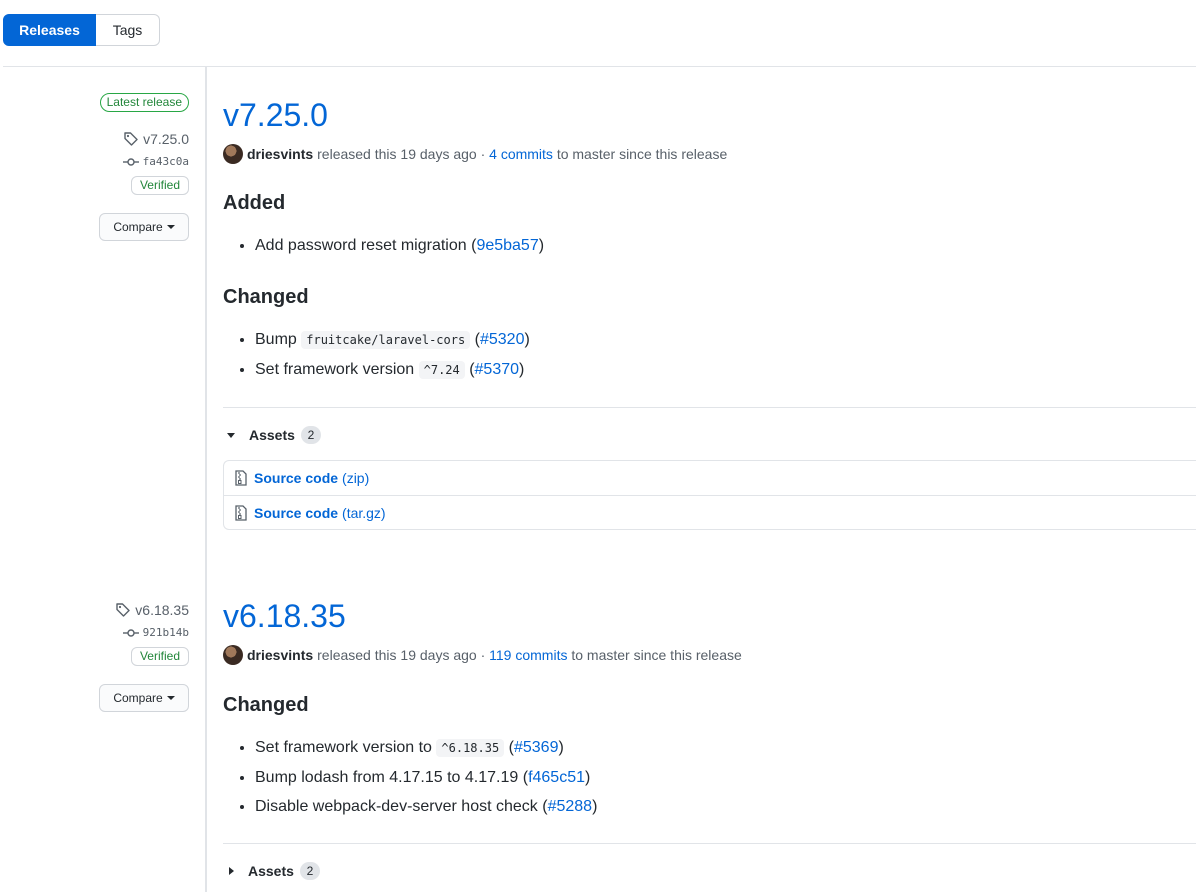  Describe the element at coordinates (49, 30) in the screenshot. I see `tab-releases: Releases` at that location.